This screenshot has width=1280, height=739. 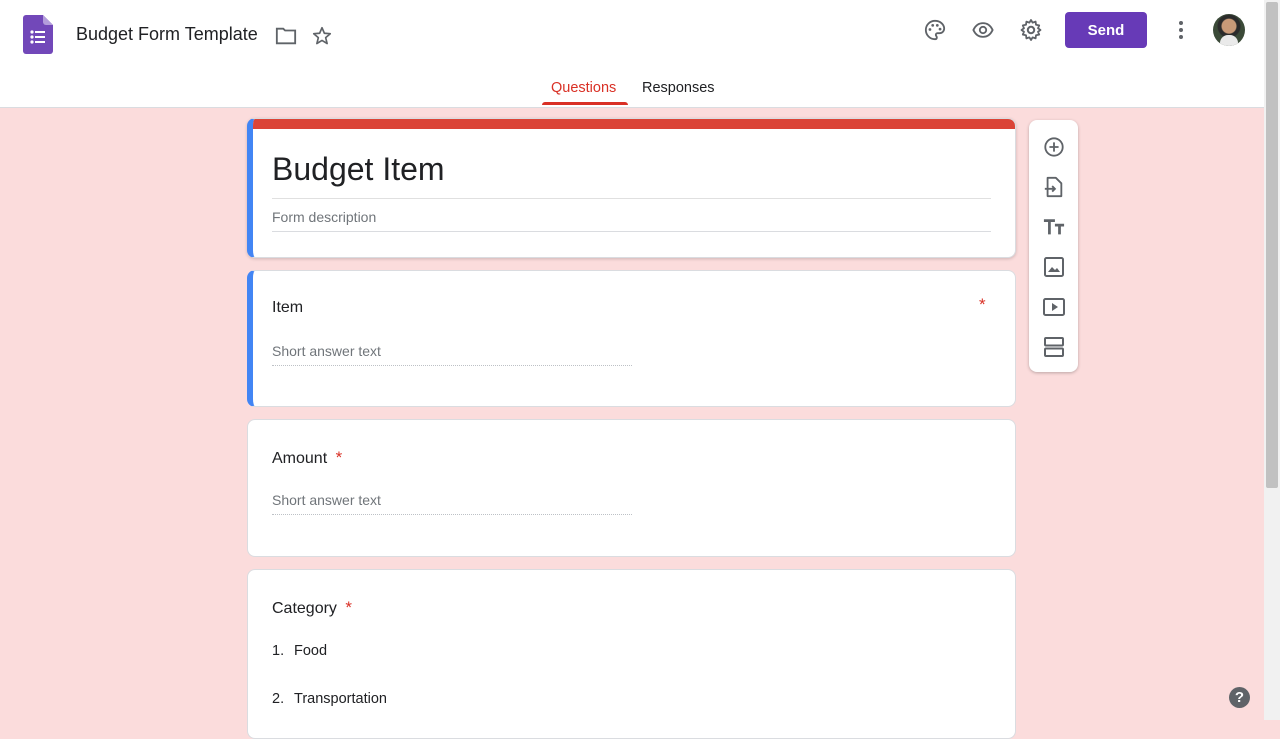 I want to click on scrollbar-thumb, so click(x=1272, y=245).